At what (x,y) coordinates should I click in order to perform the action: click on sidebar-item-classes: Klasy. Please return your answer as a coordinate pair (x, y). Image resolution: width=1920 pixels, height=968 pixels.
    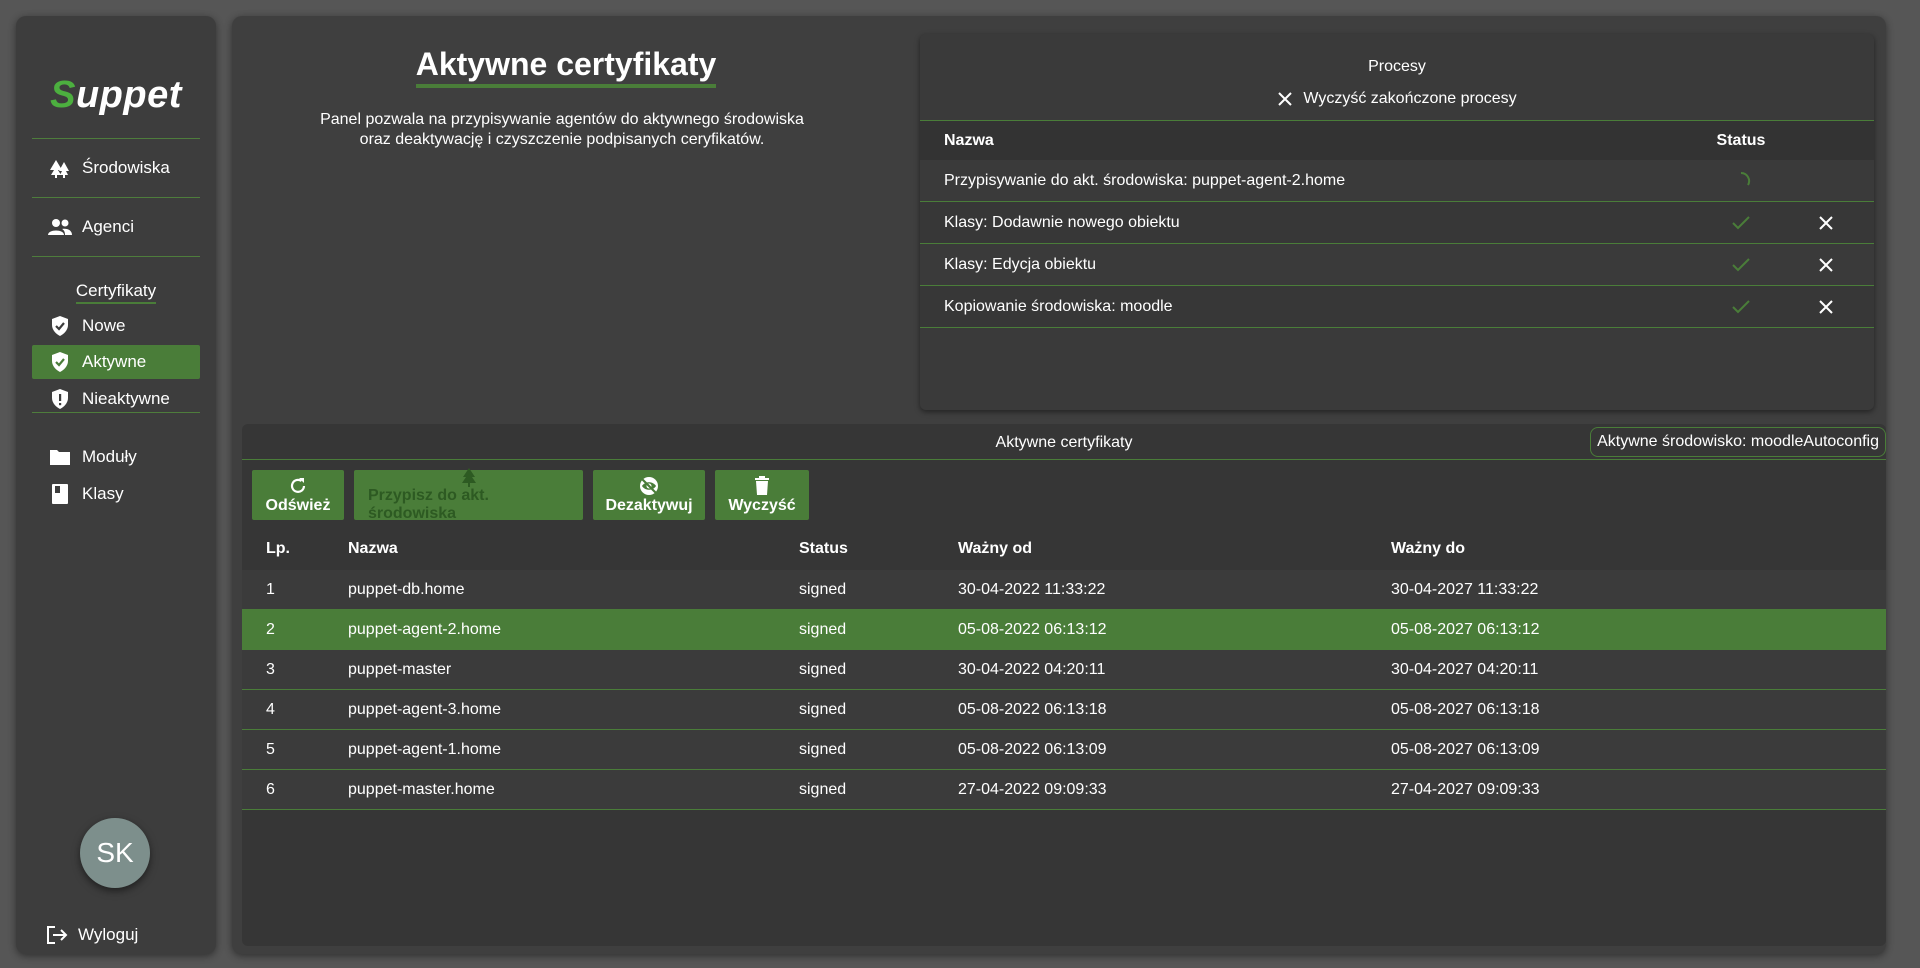
    Looking at the image, I should click on (116, 494).